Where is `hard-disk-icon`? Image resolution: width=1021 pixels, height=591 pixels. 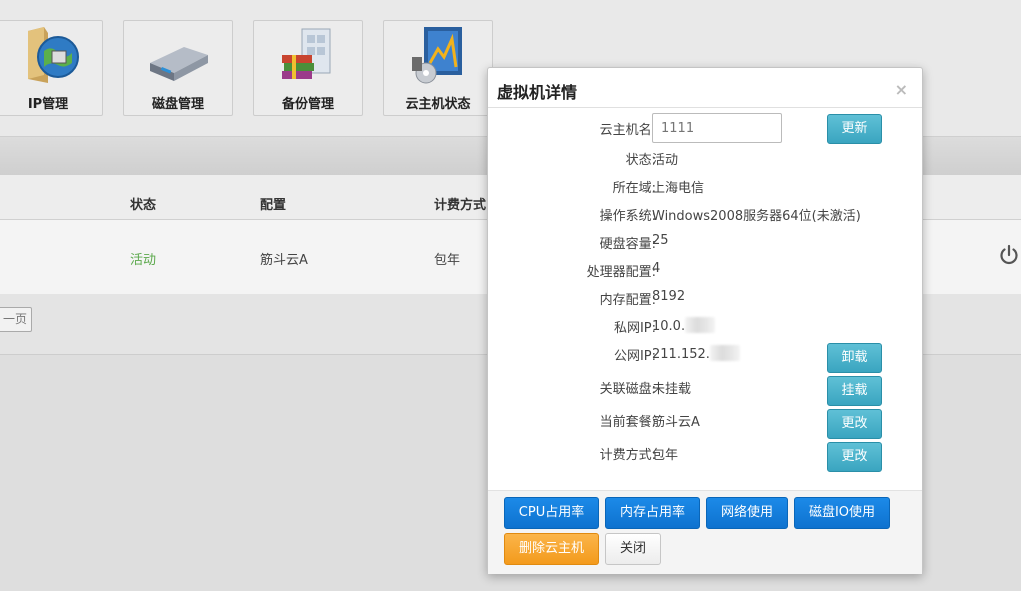
hard-disk-icon is located at coordinates (179, 64).